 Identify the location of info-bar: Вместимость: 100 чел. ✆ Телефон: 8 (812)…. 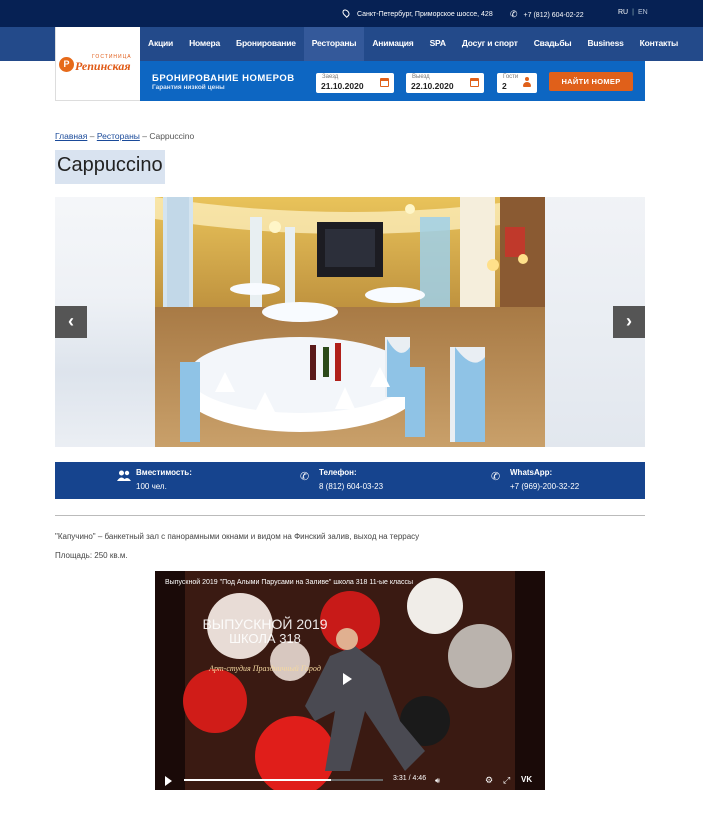
(350, 480).